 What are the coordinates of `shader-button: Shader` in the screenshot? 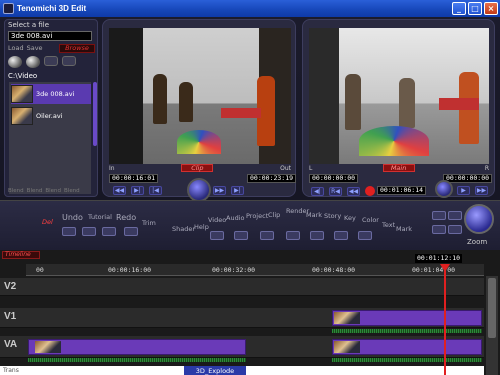 It's located at (183, 229).